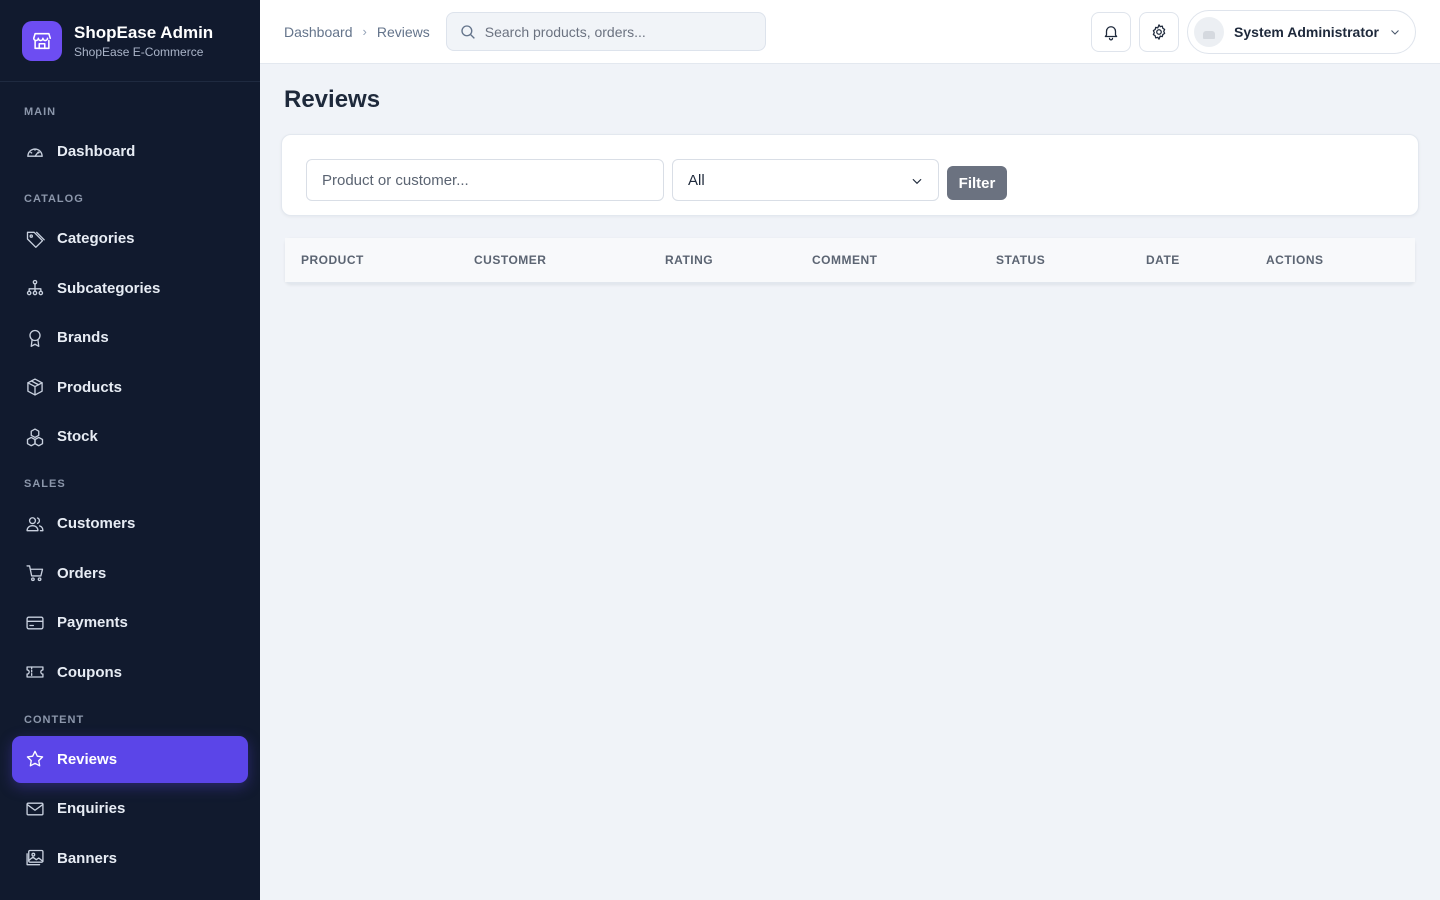 This screenshot has height=900, width=1440. What do you see at coordinates (722, 260) in the screenshot?
I see `column-rating: RATING` at bounding box center [722, 260].